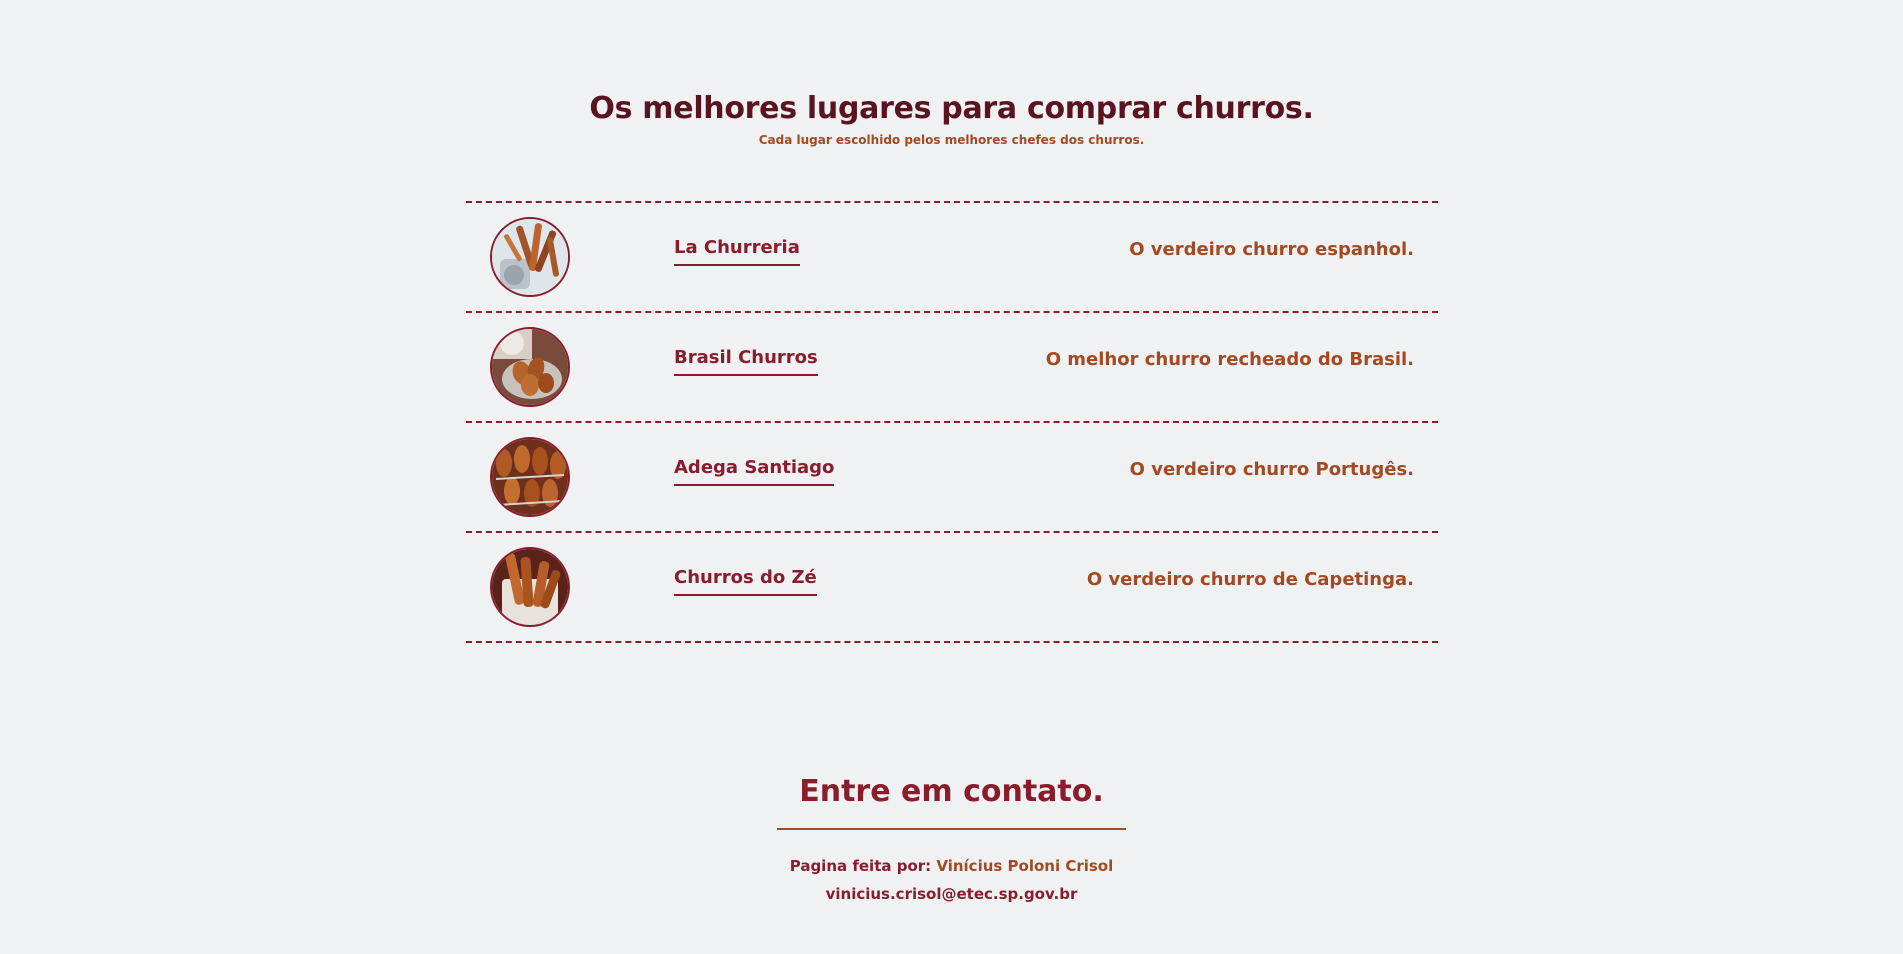  What do you see at coordinates (951, 894) in the screenshot?
I see `contact-email: vinicius.crisol@etec.sp.gov.br` at bounding box center [951, 894].